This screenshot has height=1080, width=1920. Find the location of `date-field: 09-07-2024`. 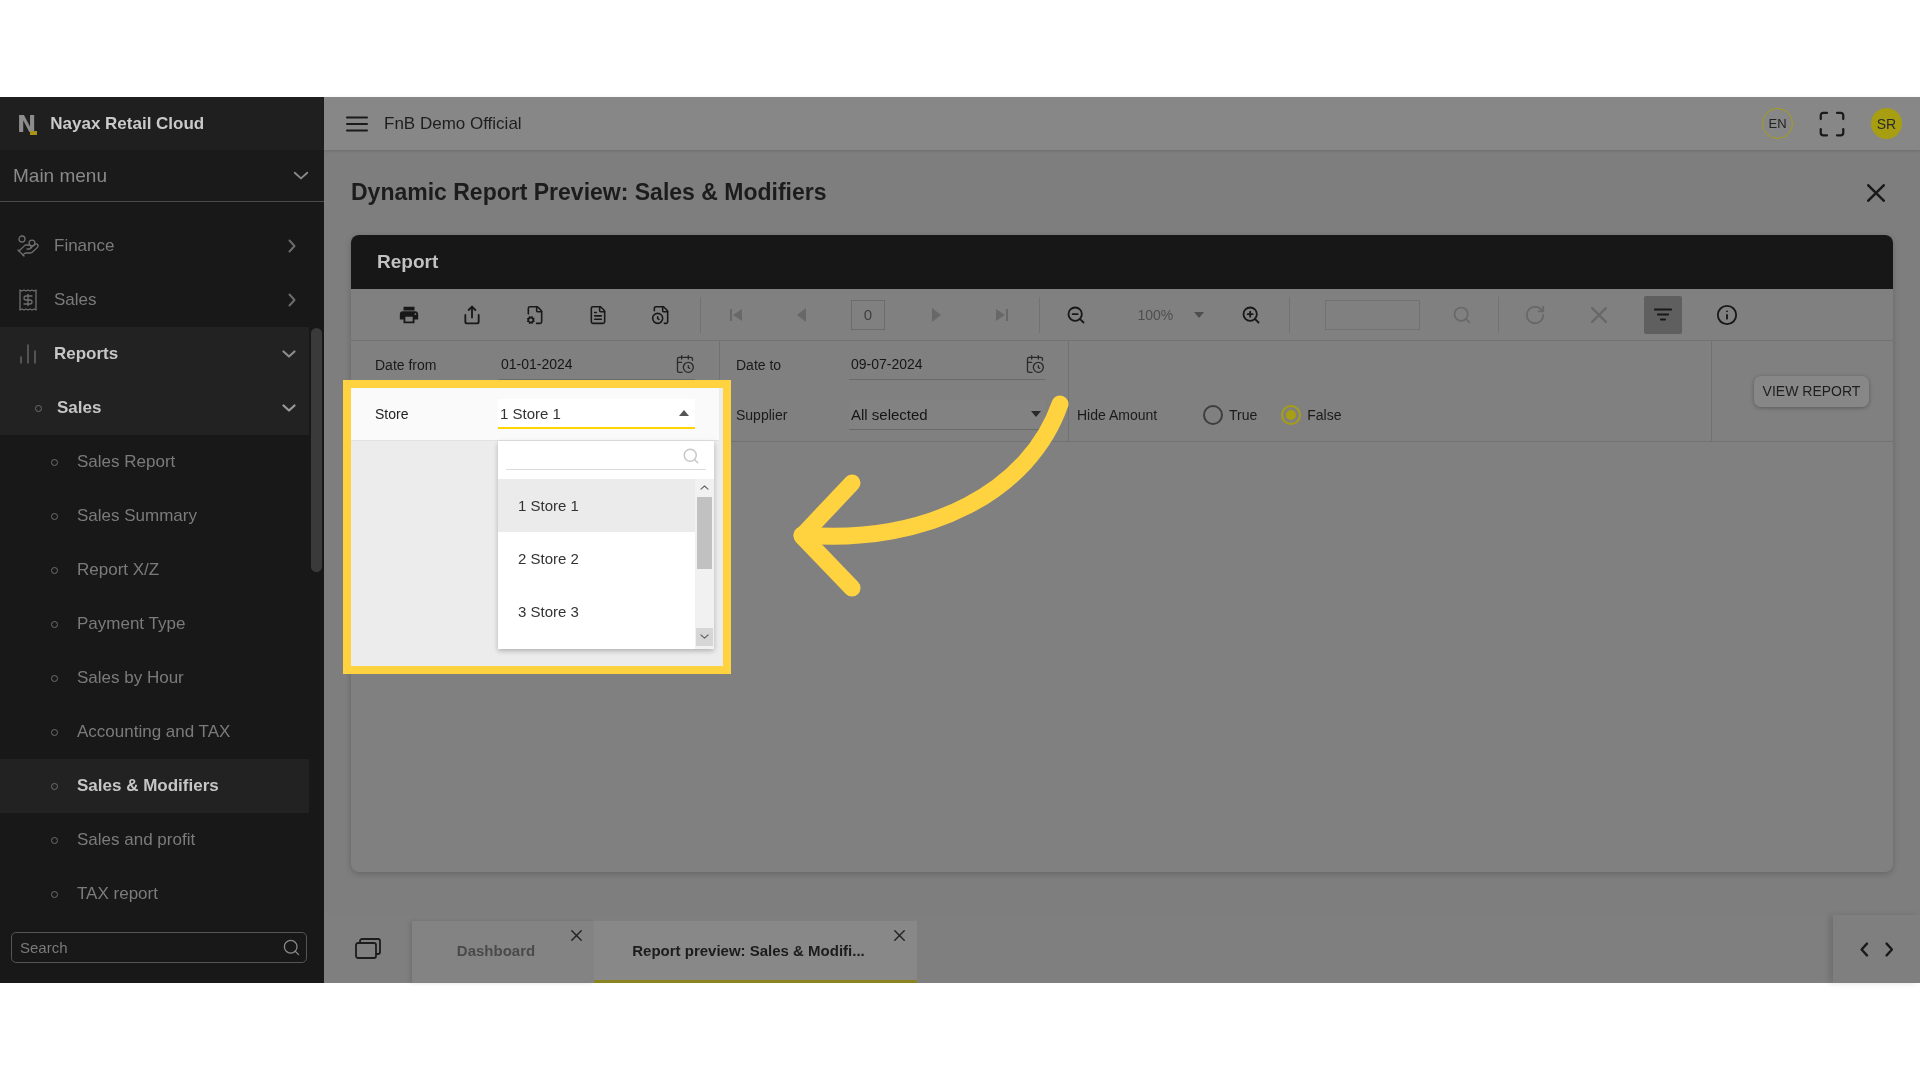

date-field: 09-07-2024 is located at coordinates (947, 364).